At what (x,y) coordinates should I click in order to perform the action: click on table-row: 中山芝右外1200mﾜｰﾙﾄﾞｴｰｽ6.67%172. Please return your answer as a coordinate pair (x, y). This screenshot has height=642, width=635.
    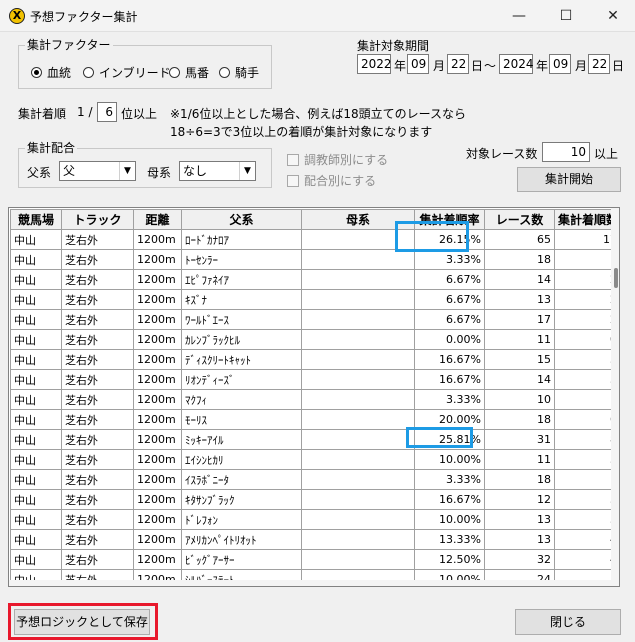
    Looking at the image, I should click on (314, 319).